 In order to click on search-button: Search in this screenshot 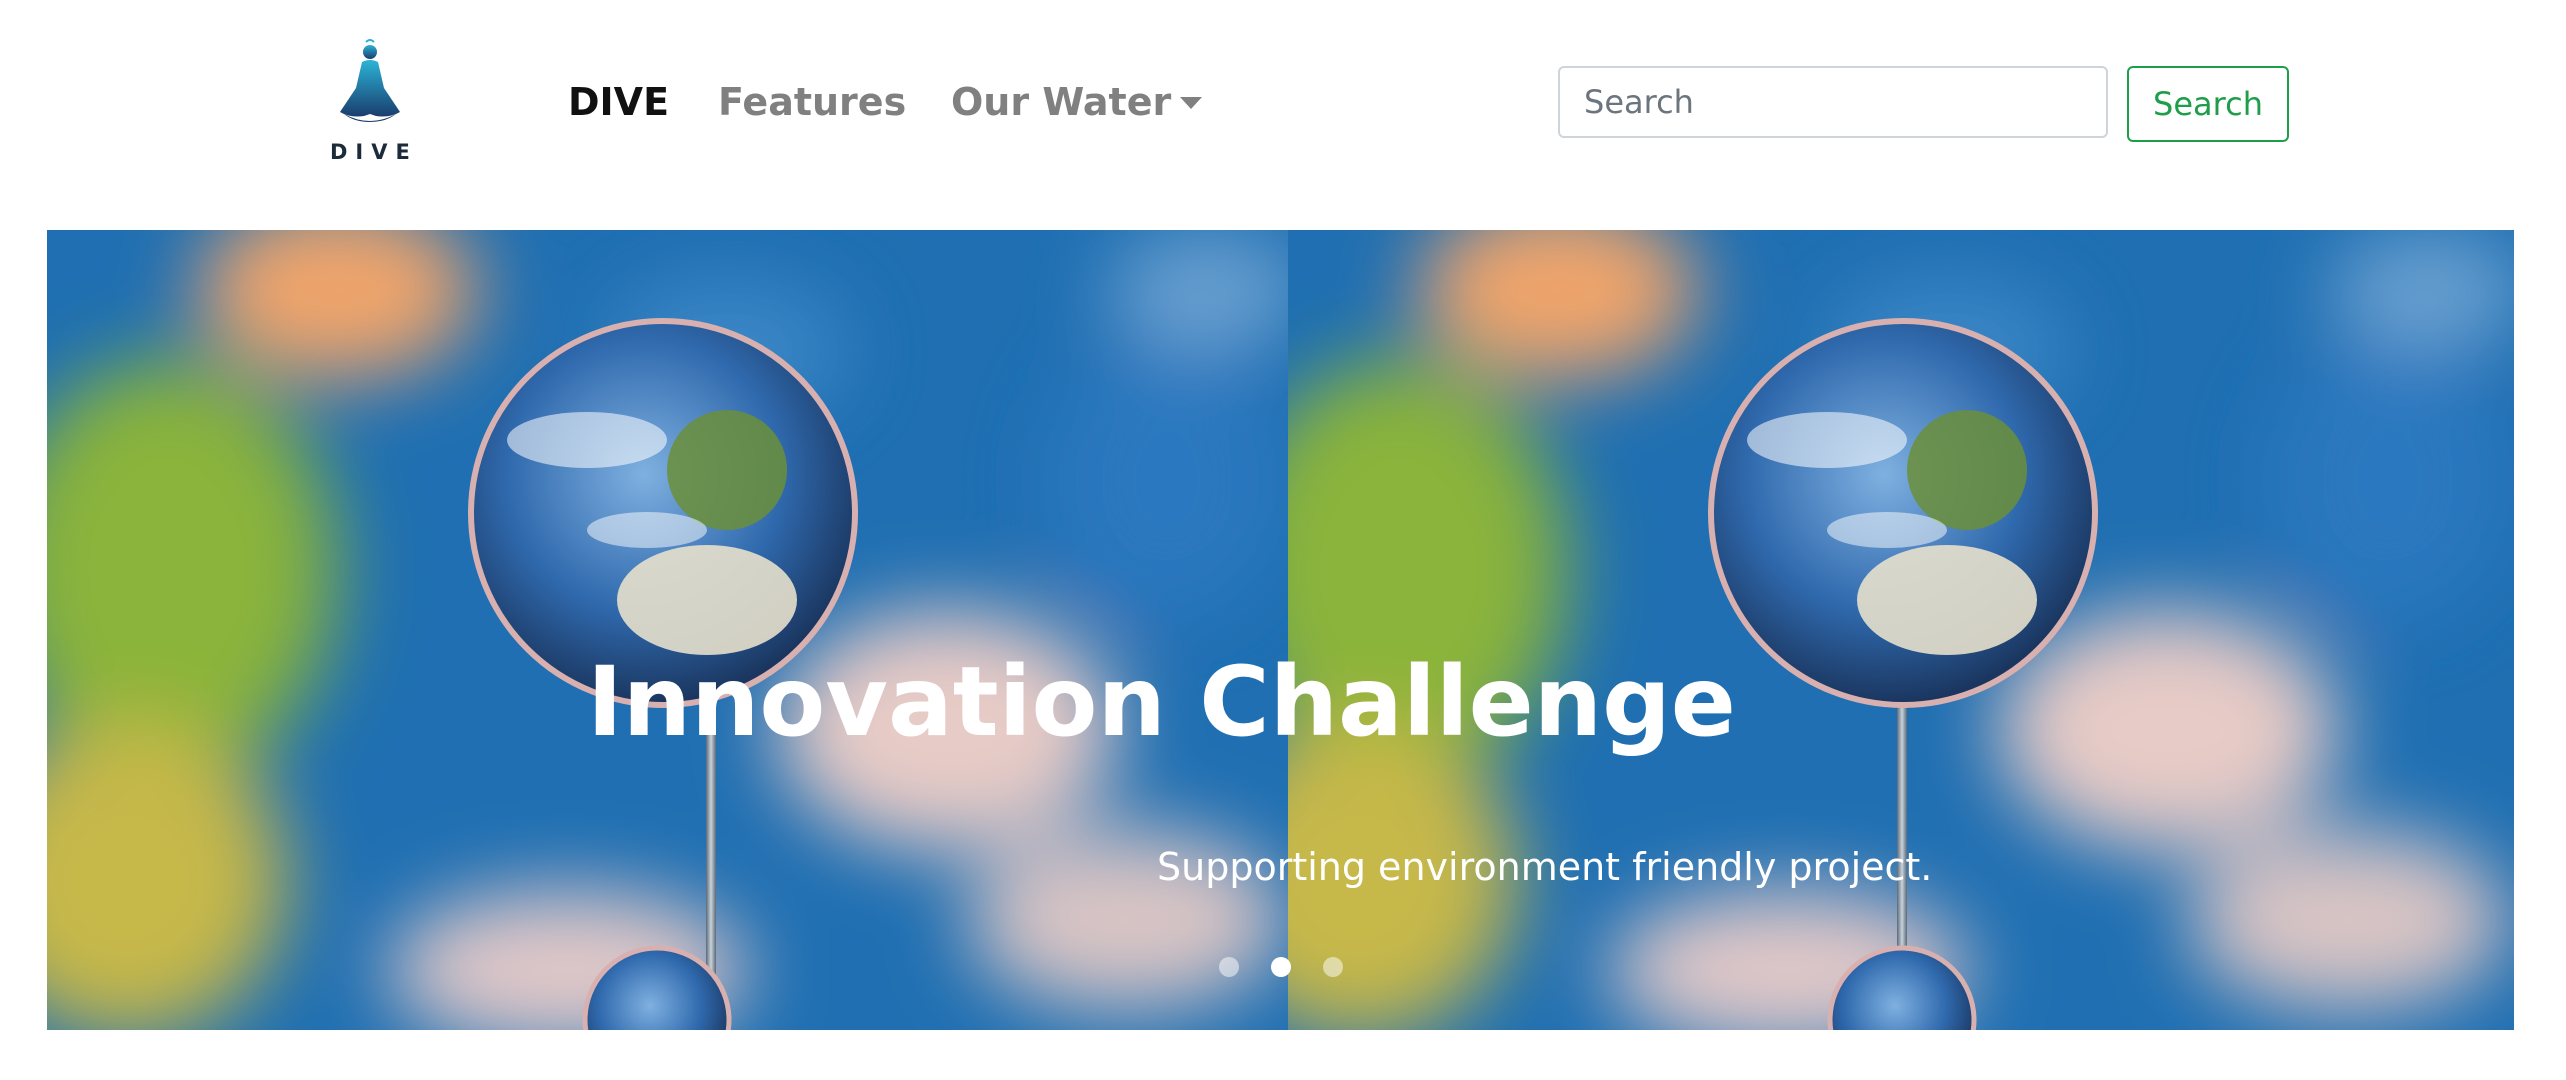, I will do `click(2208, 104)`.